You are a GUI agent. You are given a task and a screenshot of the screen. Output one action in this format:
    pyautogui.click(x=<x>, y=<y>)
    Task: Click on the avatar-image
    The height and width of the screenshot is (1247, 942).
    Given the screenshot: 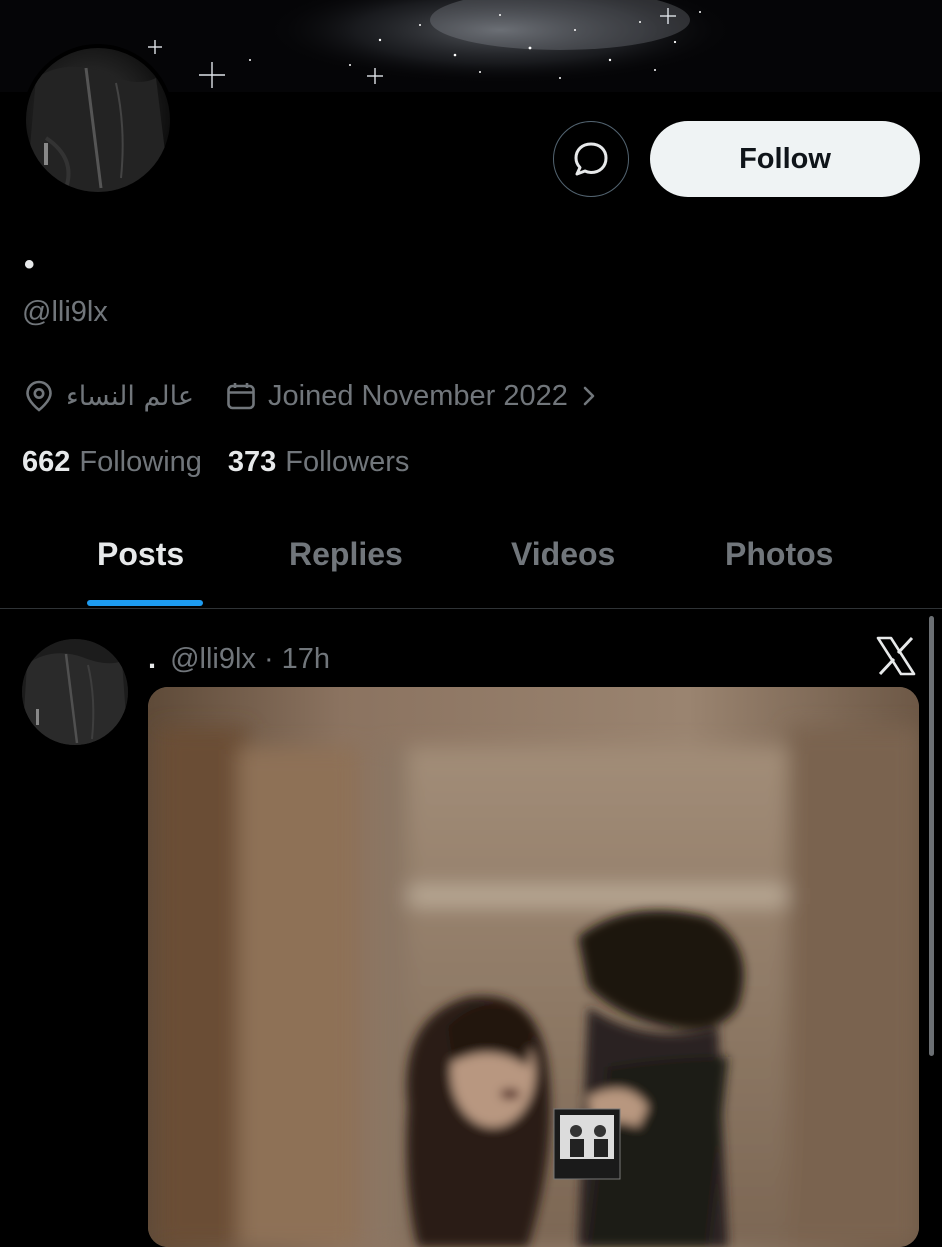 What is the action you would take?
    pyautogui.click(x=98, y=120)
    